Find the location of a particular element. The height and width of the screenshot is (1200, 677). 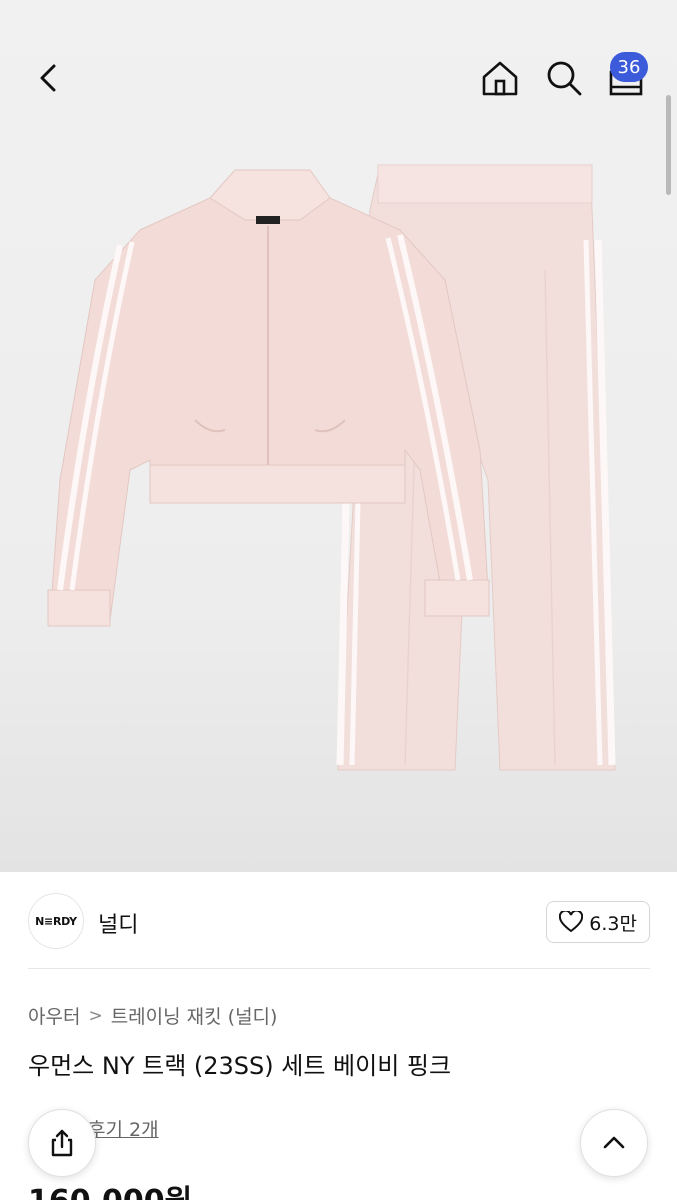

breadcrumb-category: 아우터 is located at coordinates (54, 1015).